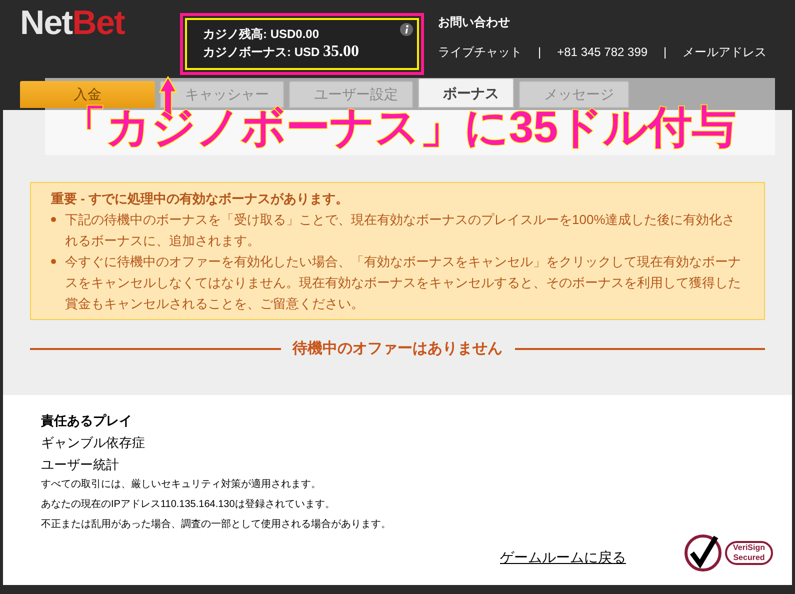 The height and width of the screenshot is (594, 795). What do you see at coordinates (403, 283) in the screenshot?
I see `notice-text: 今すぐに待機中のオファーを有効化したい場合、「有効なボーナスをキャンセル」をクリックして現在有効なボーナスをキャンセルしなくてはなりません。現在有効なボーナスをキャンセルすると、そのボーナスを利用して獲得した賞金もキャンセルされることを、ご留意ください。` at bounding box center [403, 283].